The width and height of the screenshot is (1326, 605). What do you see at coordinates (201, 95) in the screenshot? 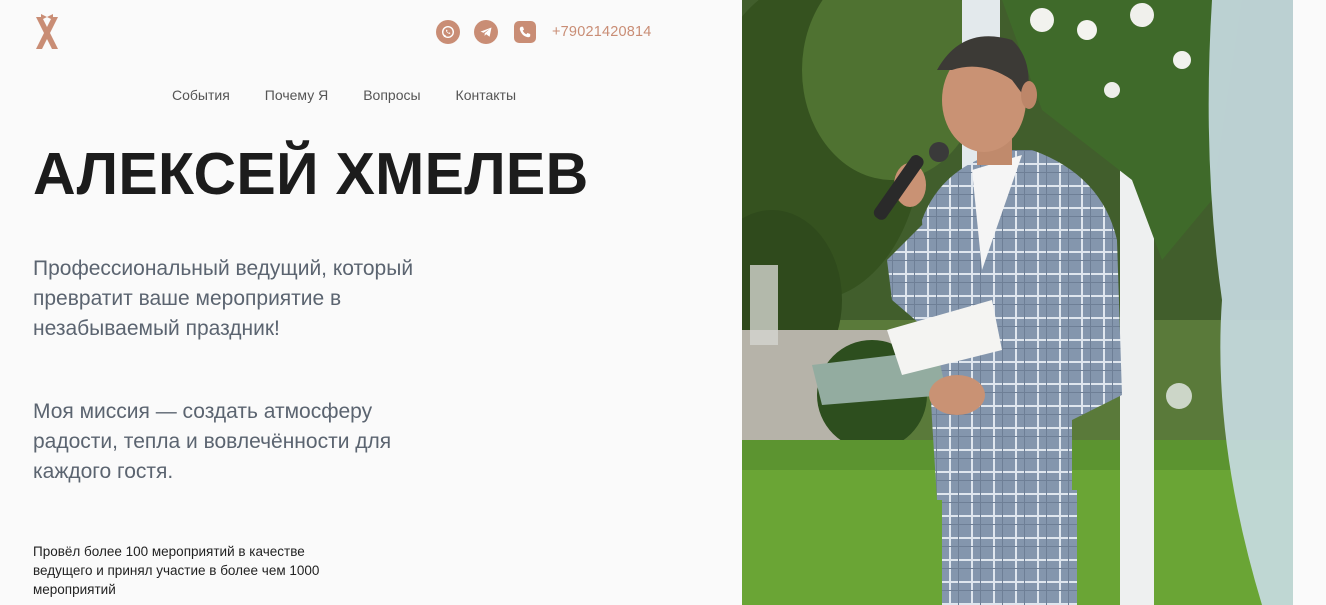
I see `nav-item-events: События` at bounding box center [201, 95].